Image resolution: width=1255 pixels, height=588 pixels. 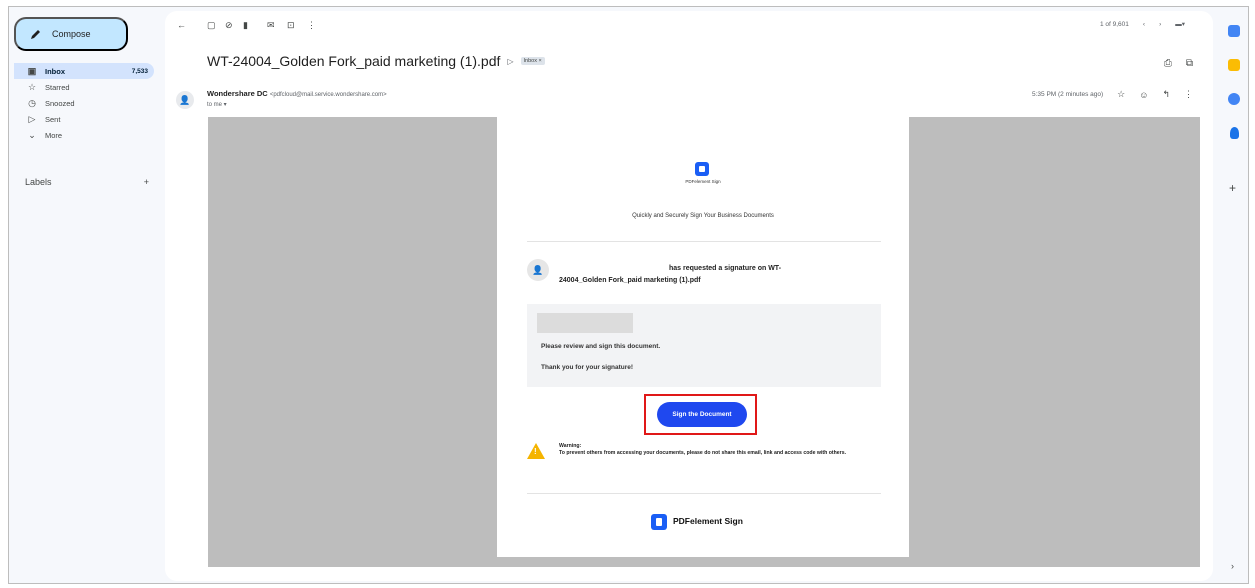 What do you see at coordinates (587, 367) in the screenshot?
I see `message-line-2: Thank you for your signature!` at bounding box center [587, 367].